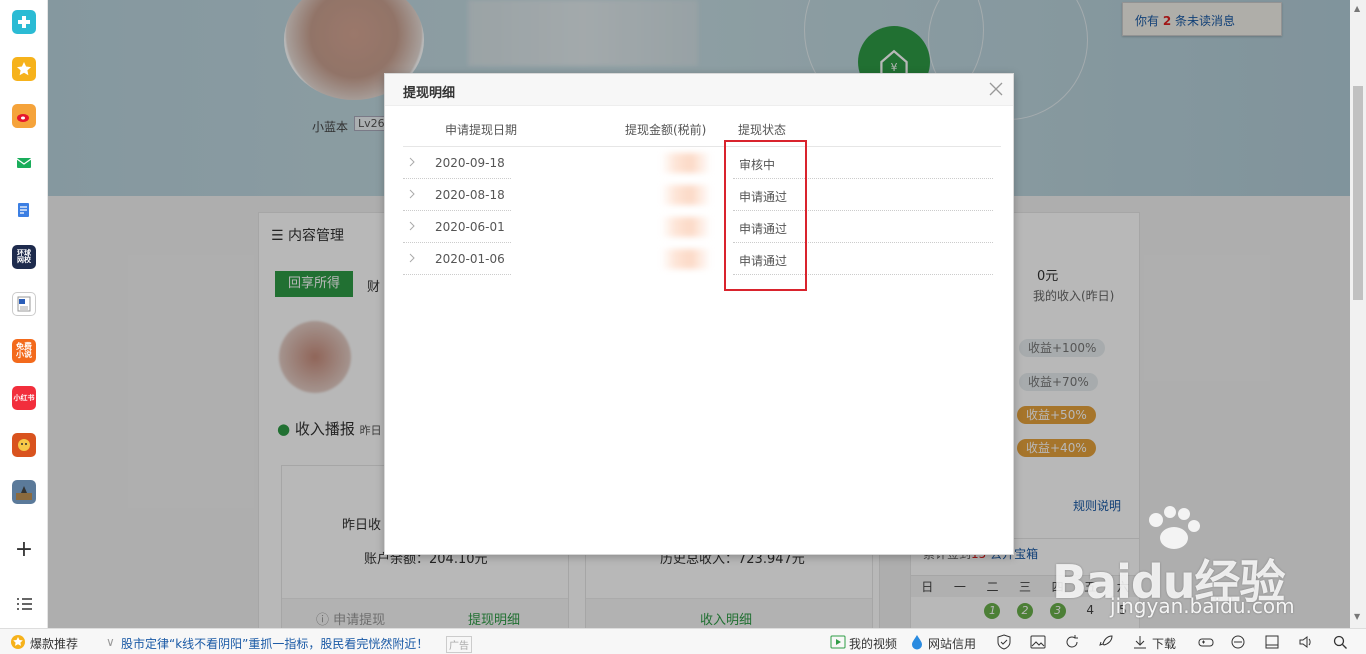 The width and height of the screenshot is (1366, 654). Describe the element at coordinates (1357, 616) in the screenshot. I see `scroll-down-icon: ▼` at that location.